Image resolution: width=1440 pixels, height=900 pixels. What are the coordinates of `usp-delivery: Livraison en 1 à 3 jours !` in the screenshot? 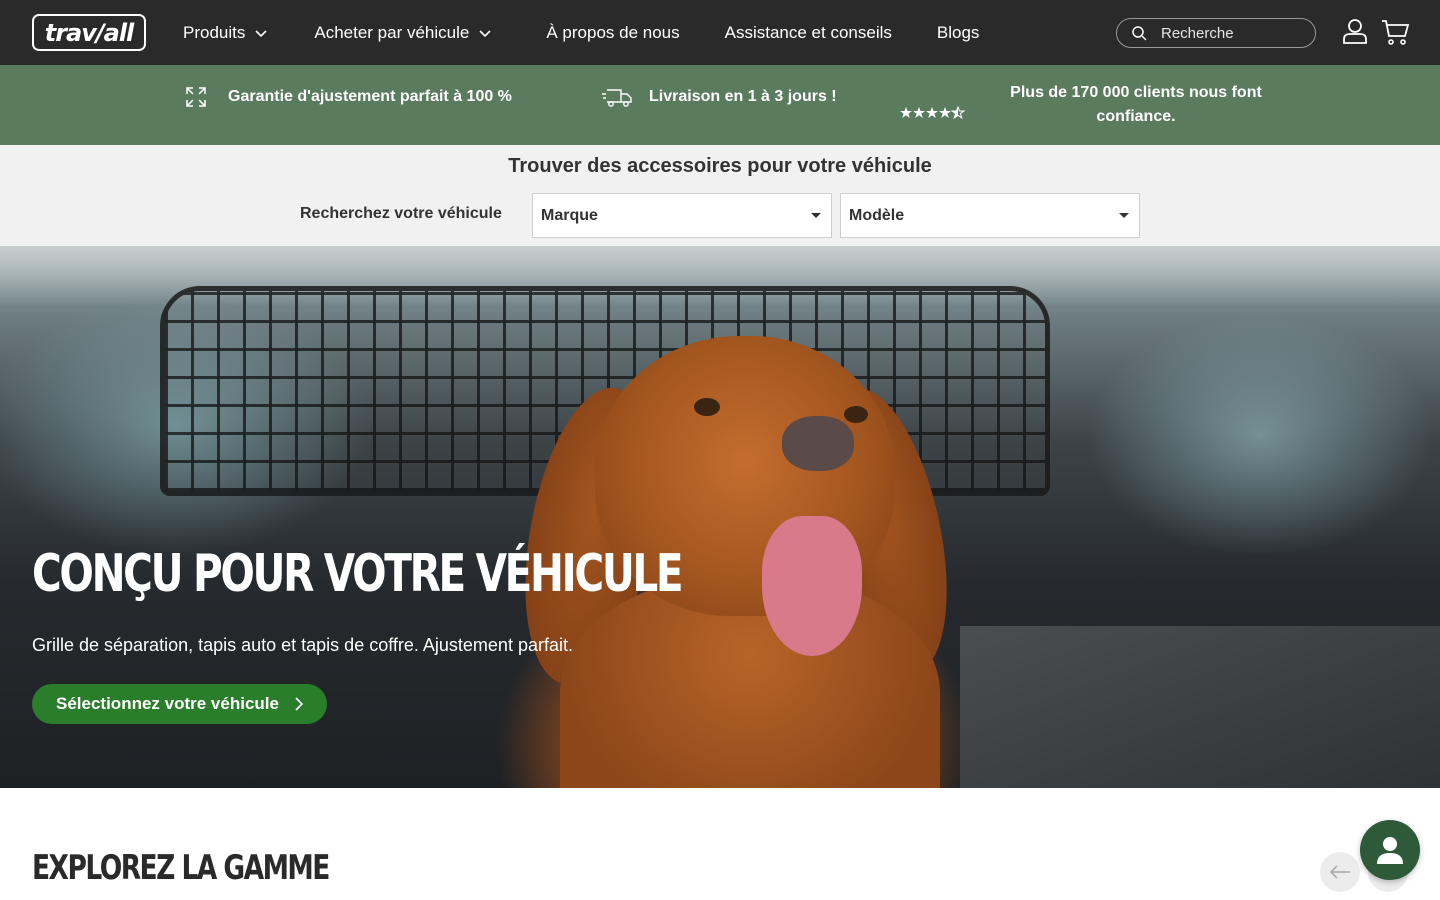 It's located at (719, 97).